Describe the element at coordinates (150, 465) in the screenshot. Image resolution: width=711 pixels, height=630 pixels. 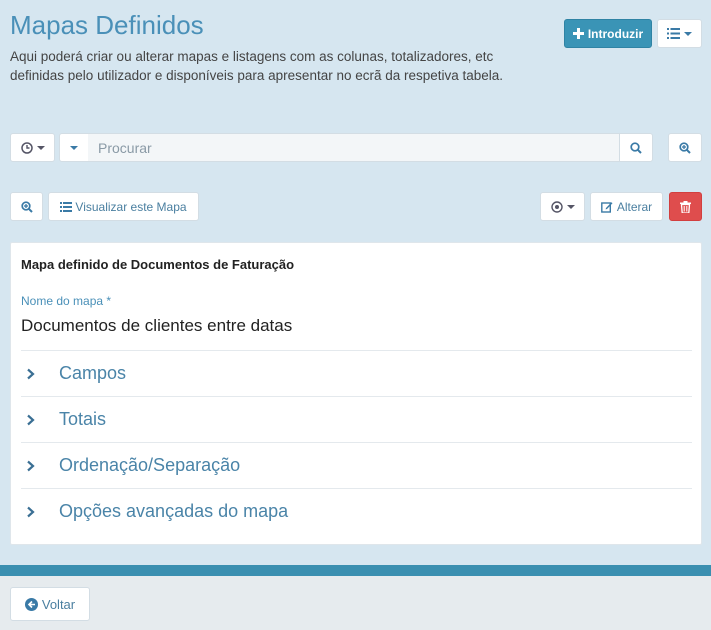
I see `section-label: Ordenação/Separação` at that location.